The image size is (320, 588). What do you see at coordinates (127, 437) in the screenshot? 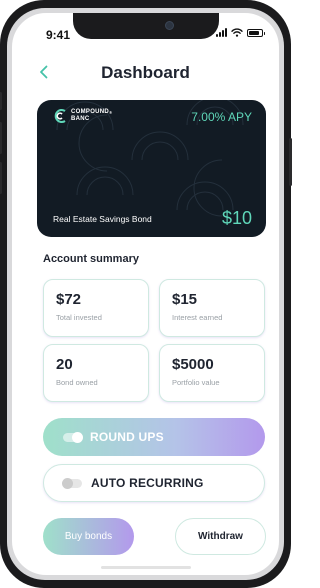
I see `round-ups-label: ROUND UPS` at bounding box center [127, 437].